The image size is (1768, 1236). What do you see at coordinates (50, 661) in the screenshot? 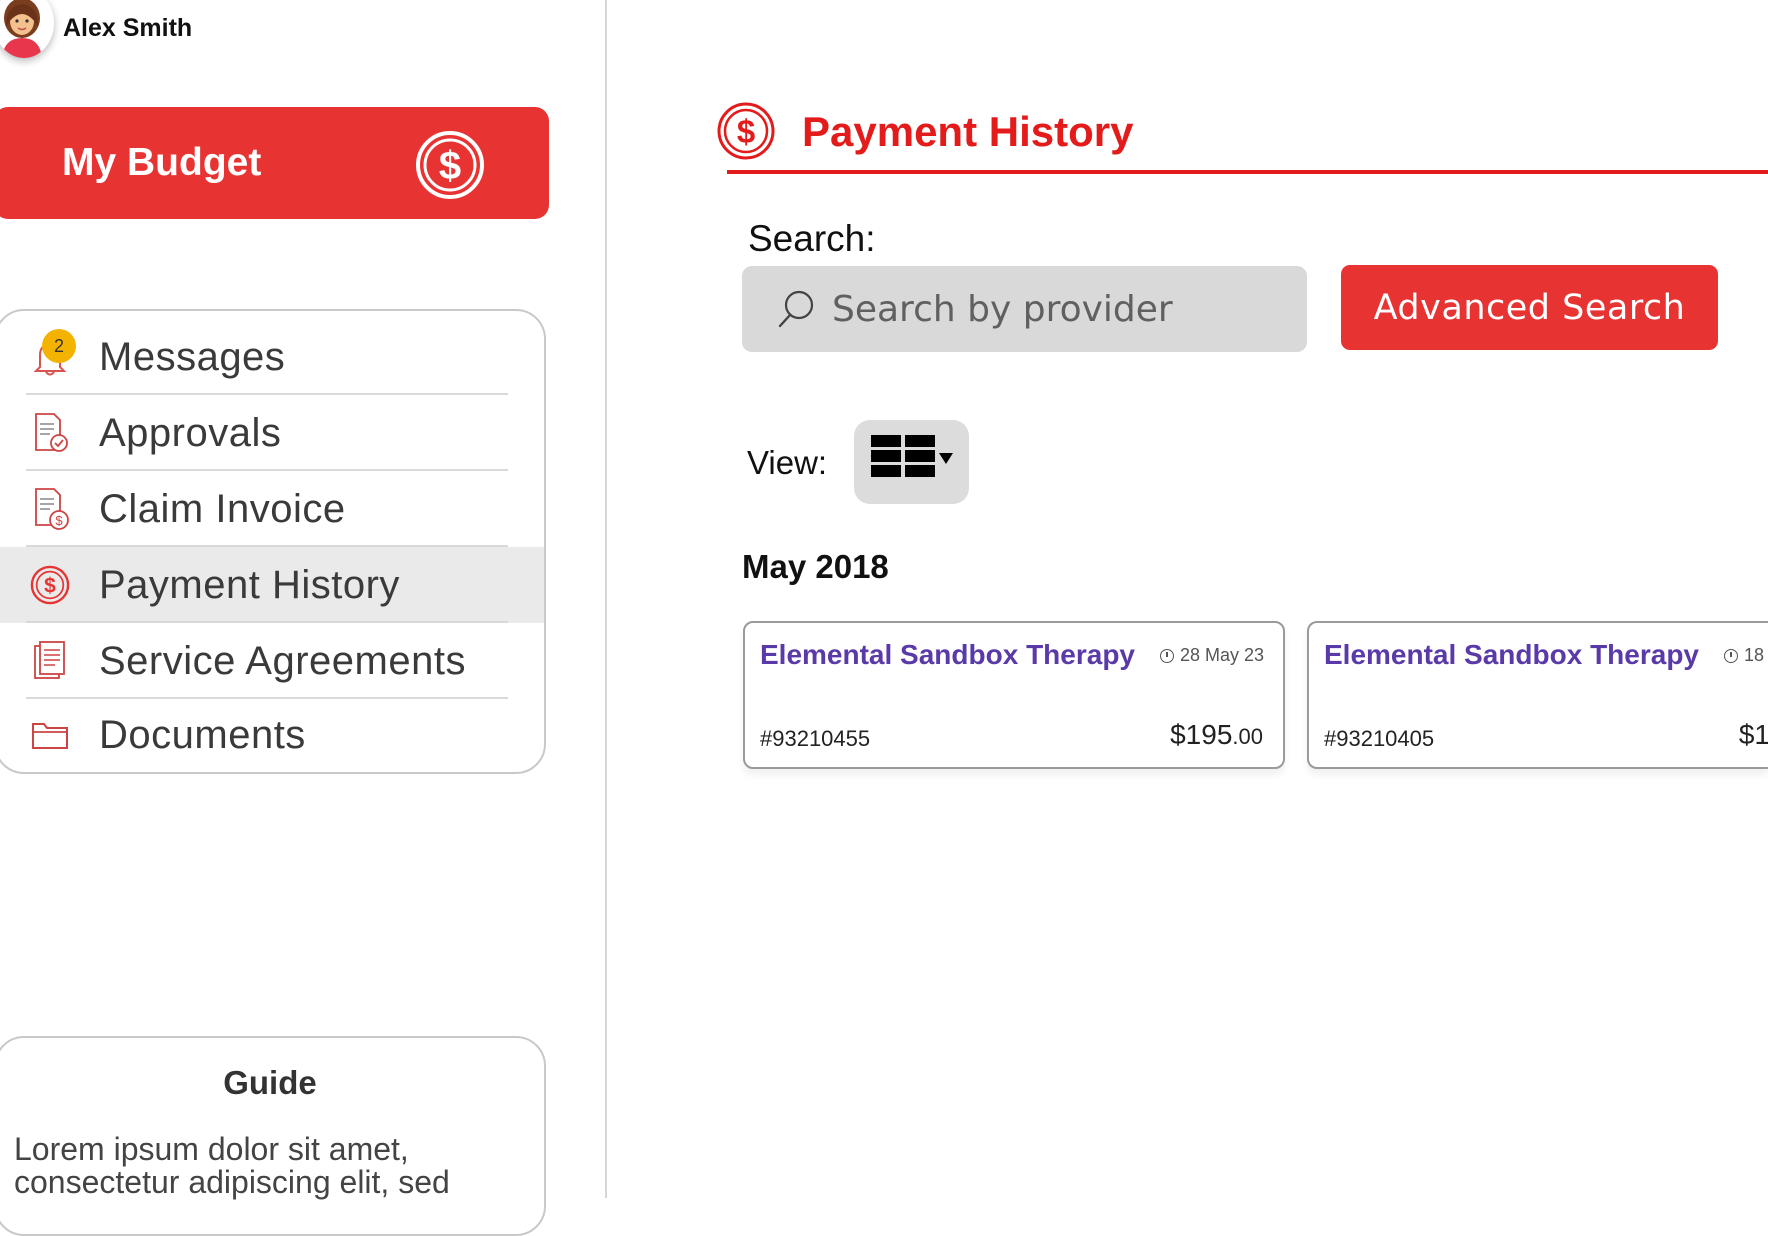
I see `agreement-document-icon` at bounding box center [50, 661].